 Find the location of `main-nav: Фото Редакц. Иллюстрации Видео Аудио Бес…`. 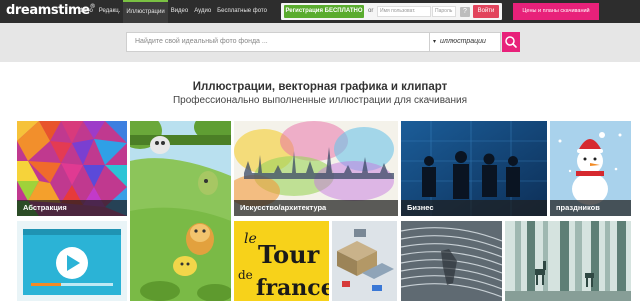

main-nav: Фото Редакц. Иллюстрации Видео Аудио Бес… is located at coordinates (173, 11).